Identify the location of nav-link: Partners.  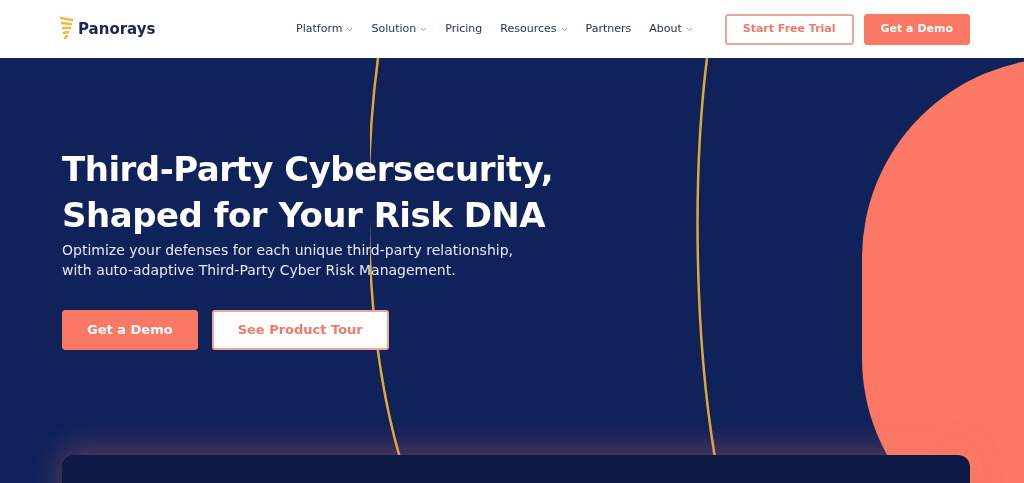
(608, 29).